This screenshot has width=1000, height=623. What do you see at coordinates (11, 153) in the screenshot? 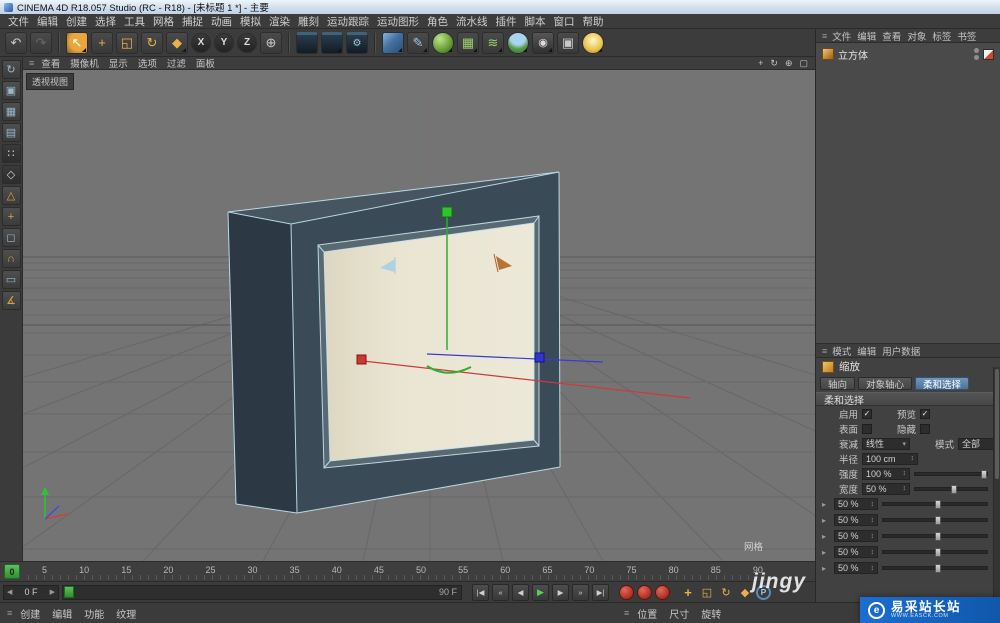
I see `points-mode-icon: ∷` at bounding box center [11, 153].